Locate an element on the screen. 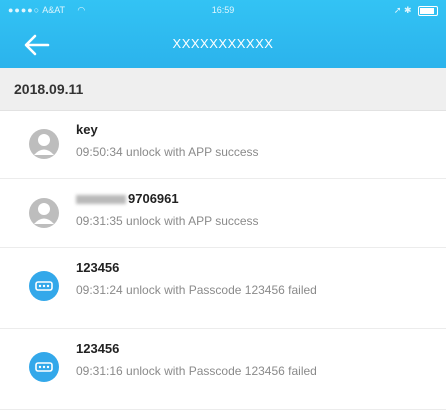 The height and width of the screenshot is (410, 446). redacted-prefix is located at coordinates (101, 200).